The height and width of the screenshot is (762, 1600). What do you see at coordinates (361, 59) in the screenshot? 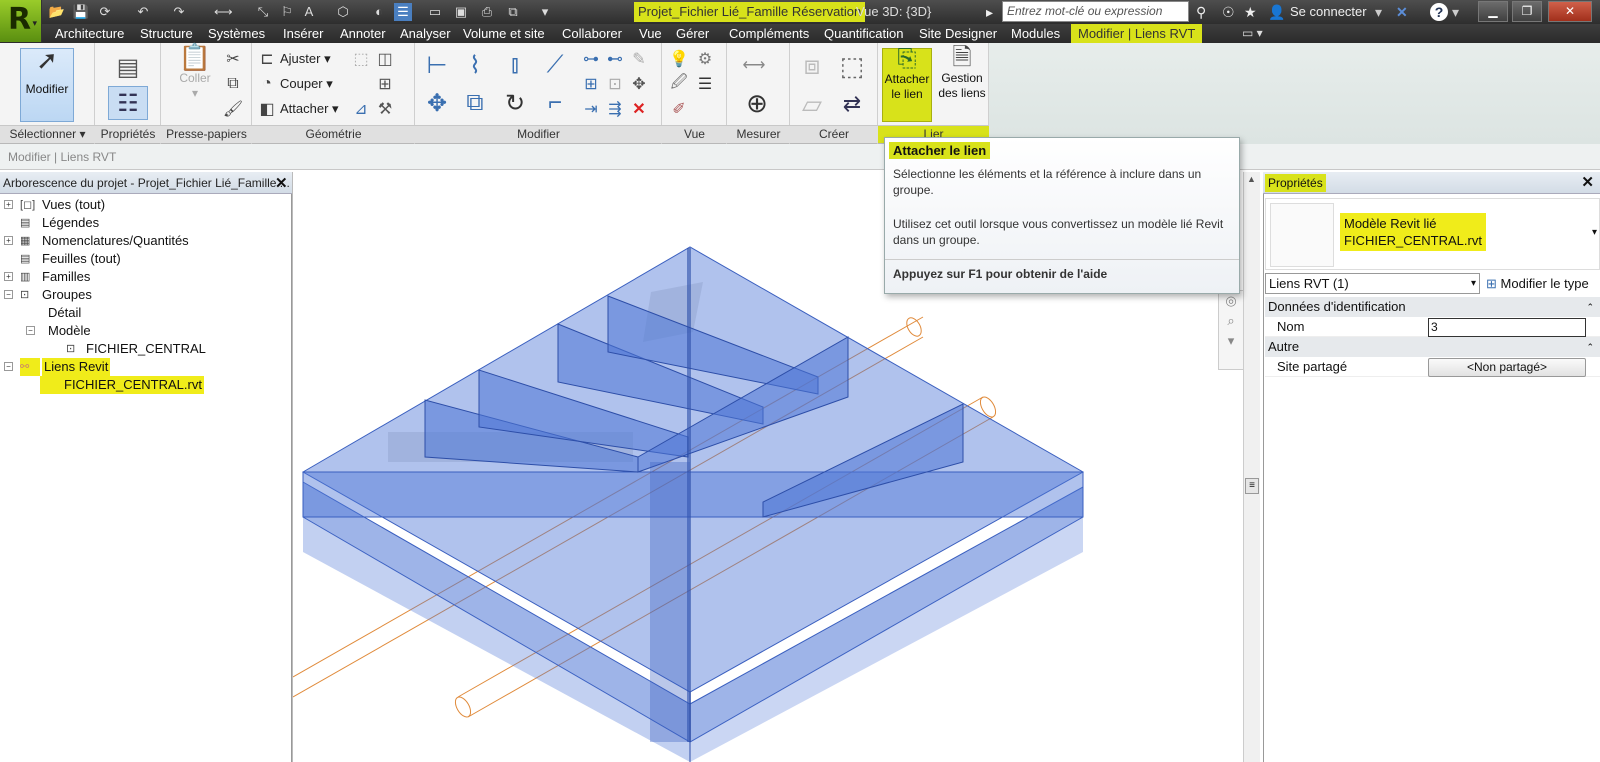
I see `split-face-icon: ⬚` at bounding box center [361, 59].